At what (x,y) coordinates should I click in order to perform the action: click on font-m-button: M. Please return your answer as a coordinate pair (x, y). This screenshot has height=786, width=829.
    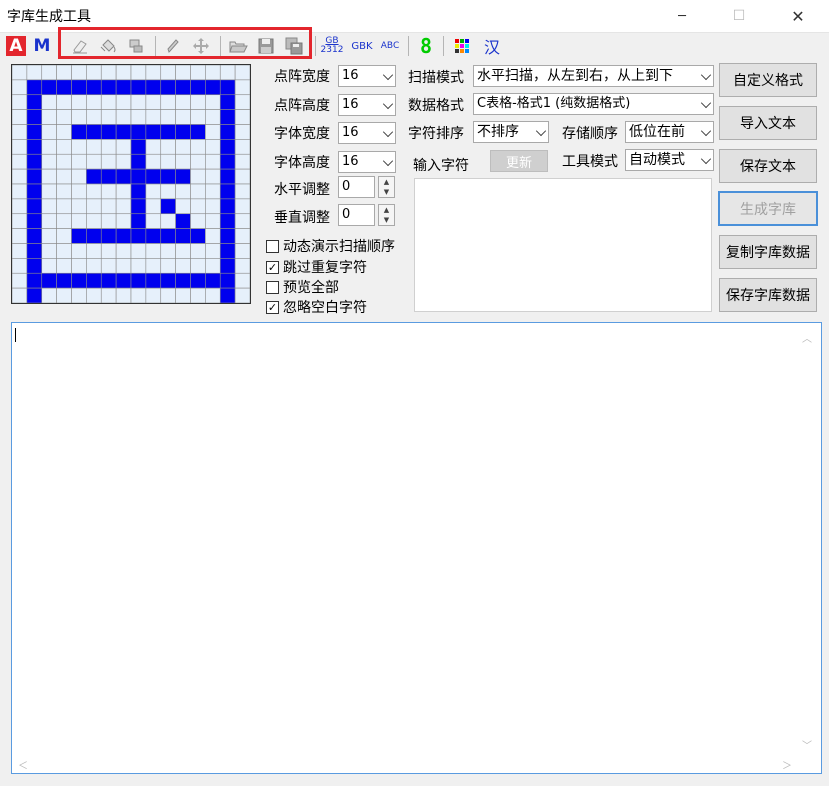
    Looking at the image, I should click on (42, 46).